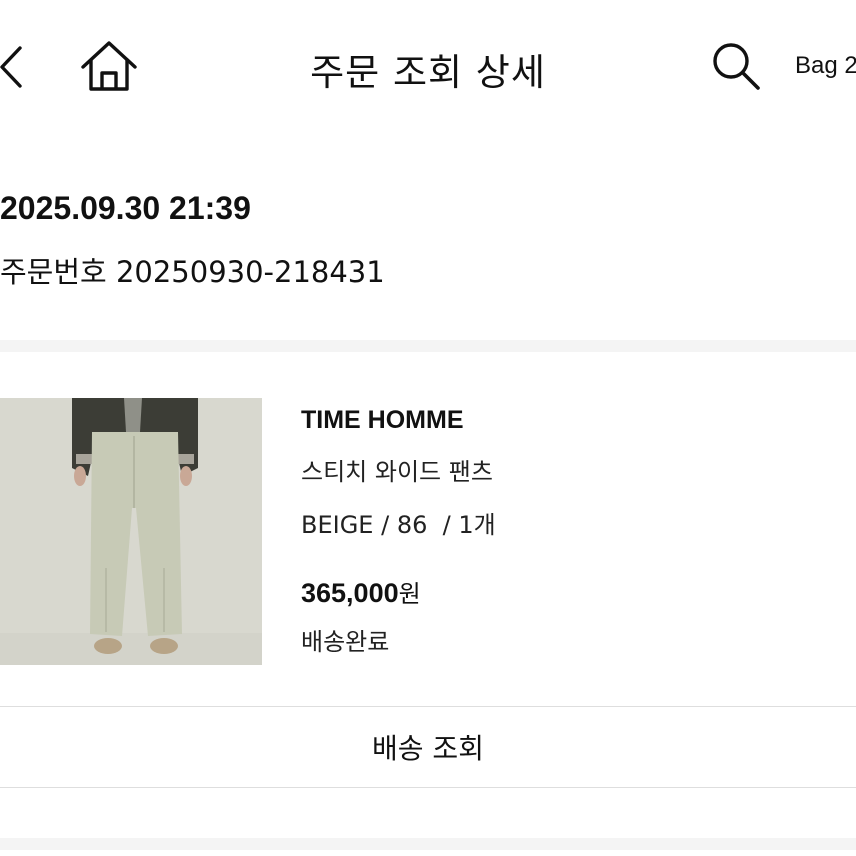 This screenshot has width=856, height=856. Describe the element at coordinates (398, 525) in the screenshot. I see `product-option: BEIGE / 86 / 1개` at that location.